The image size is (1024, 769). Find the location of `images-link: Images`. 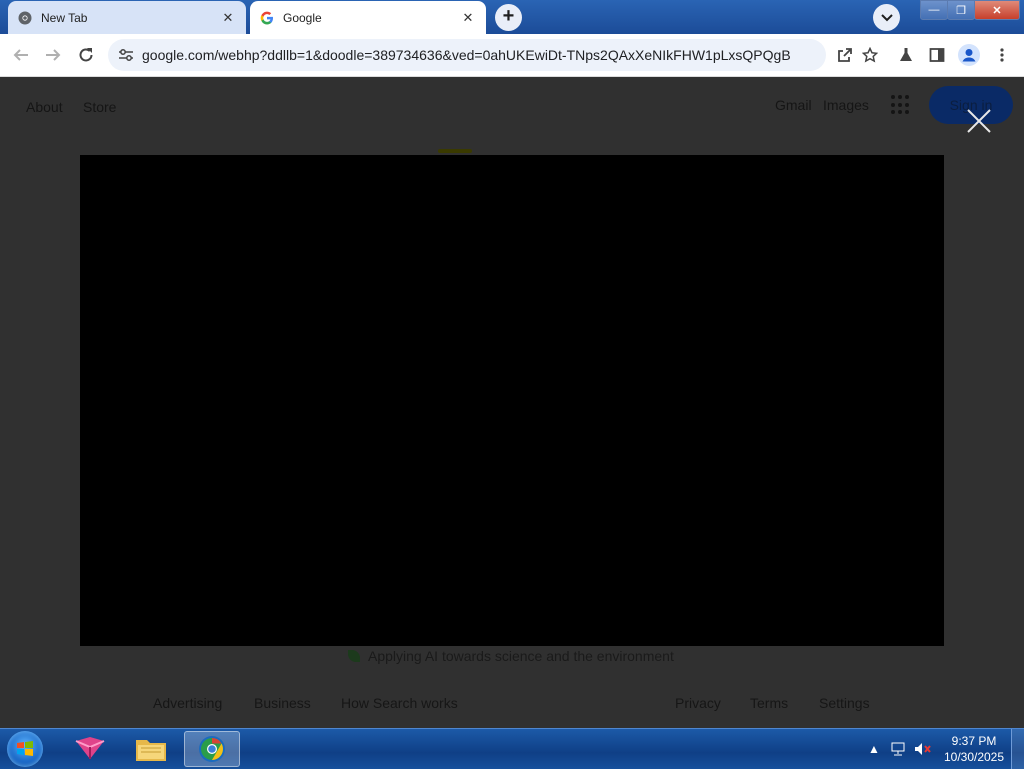

images-link: Images is located at coordinates (846, 105).